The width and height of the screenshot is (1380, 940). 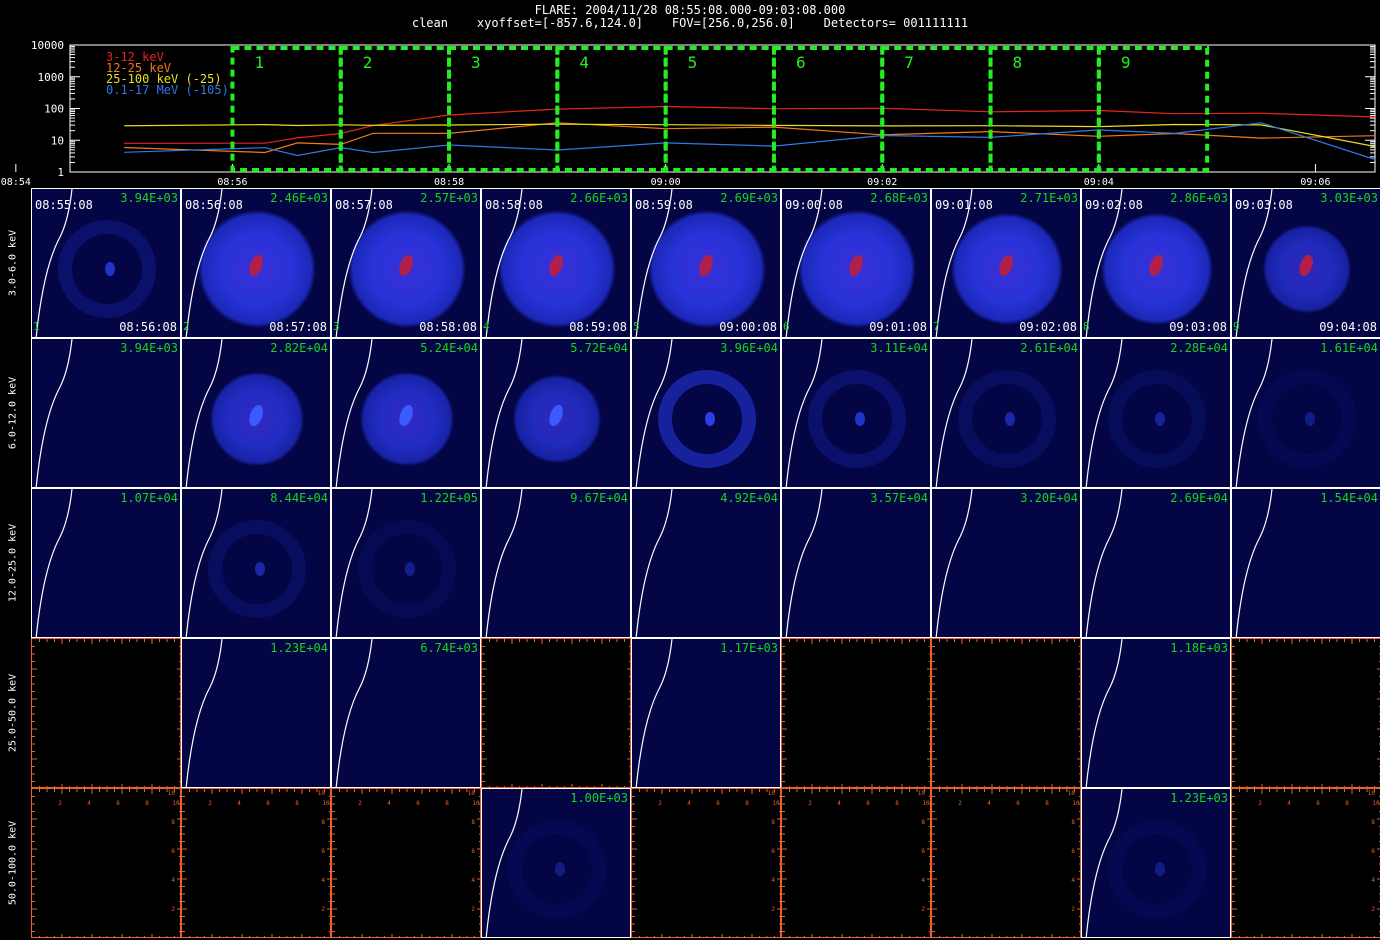 I want to click on panel-interval-number: 8, so click(x=1086, y=326).